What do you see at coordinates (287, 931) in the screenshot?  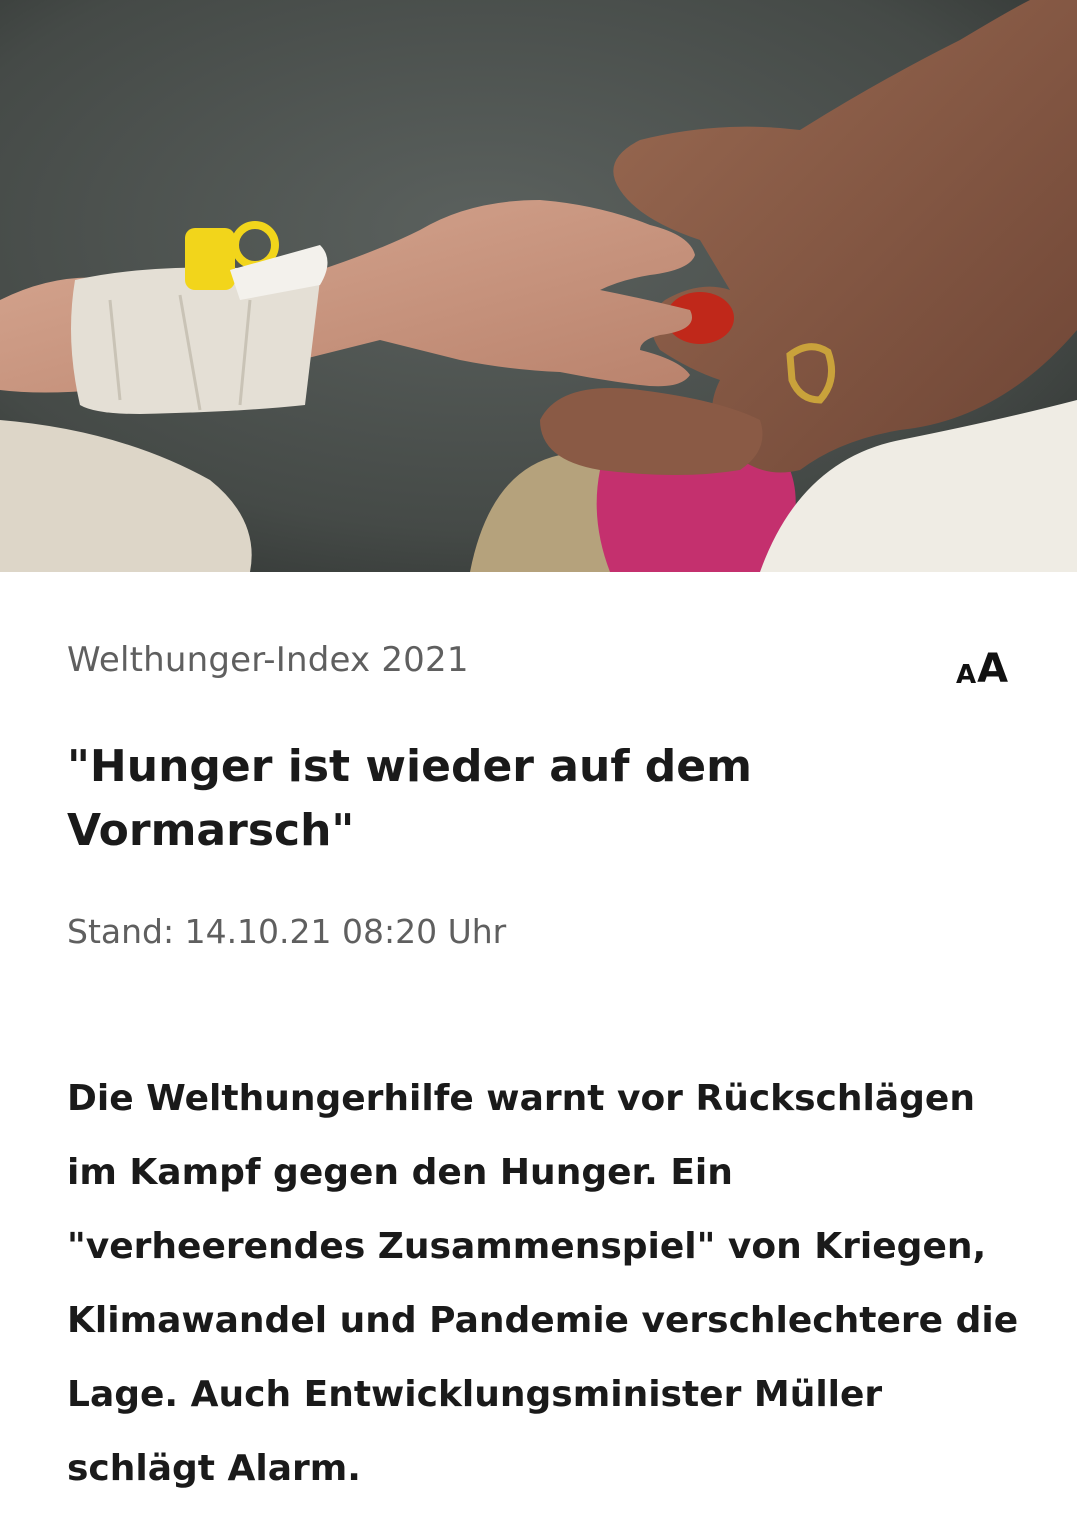 I see `article-dateline: Stand: 14.10.21 08:20 Uhr` at bounding box center [287, 931].